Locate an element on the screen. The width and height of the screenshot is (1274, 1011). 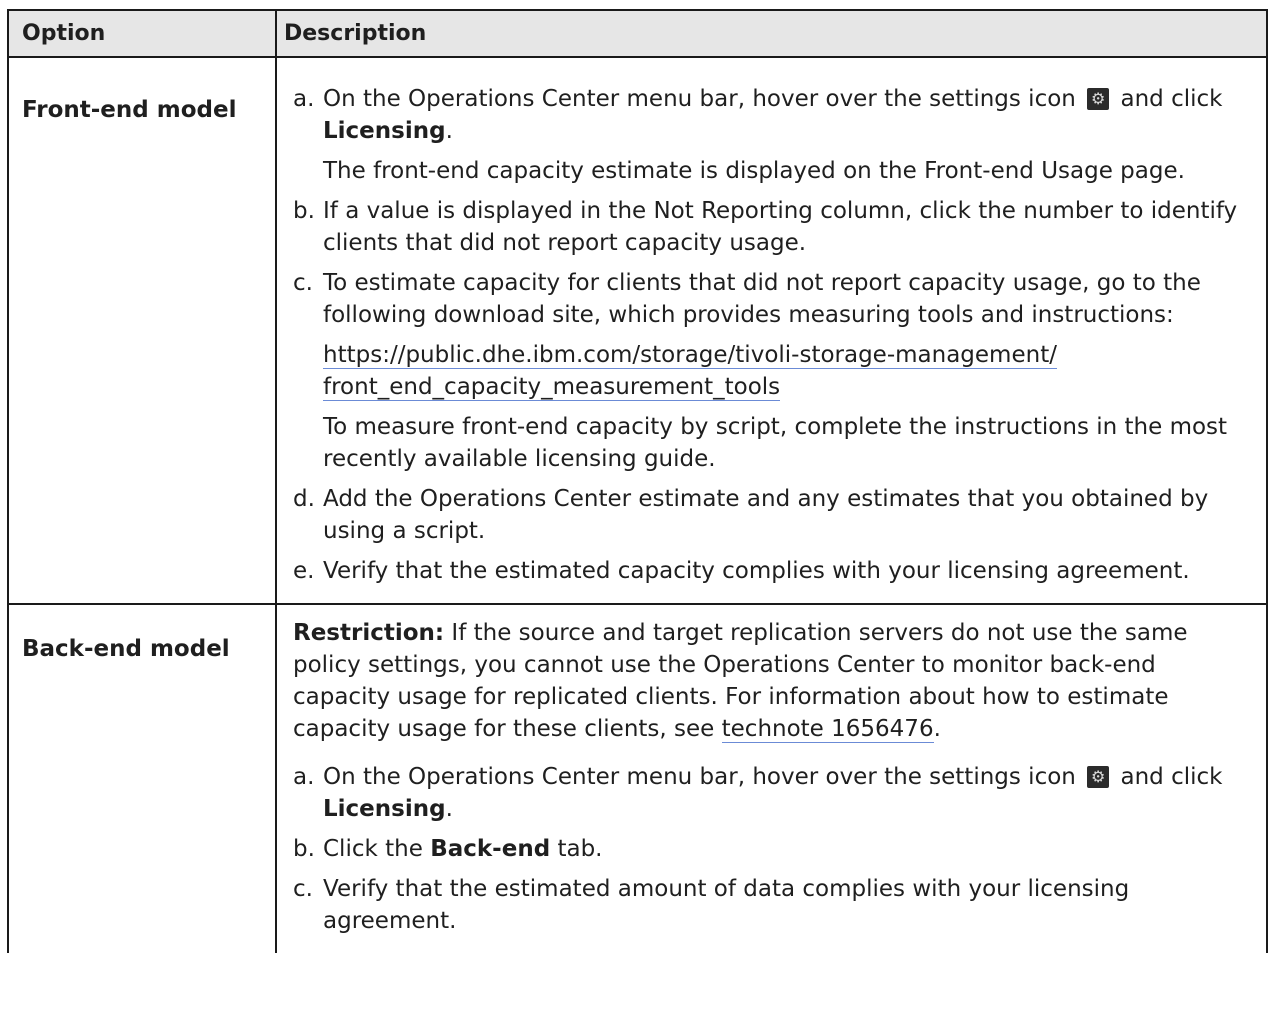
step-text-cont: tab. is located at coordinates (580, 849).